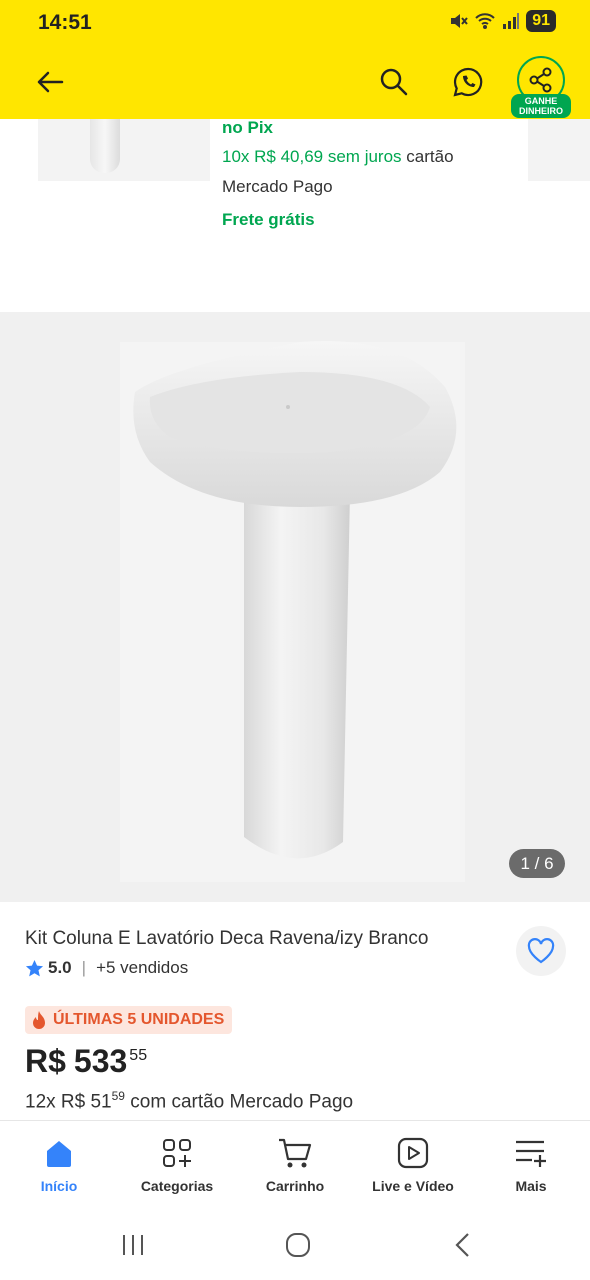 The height and width of the screenshot is (1280, 590). What do you see at coordinates (531, 1186) in the screenshot?
I see `nav-label-more: Mais` at bounding box center [531, 1186].